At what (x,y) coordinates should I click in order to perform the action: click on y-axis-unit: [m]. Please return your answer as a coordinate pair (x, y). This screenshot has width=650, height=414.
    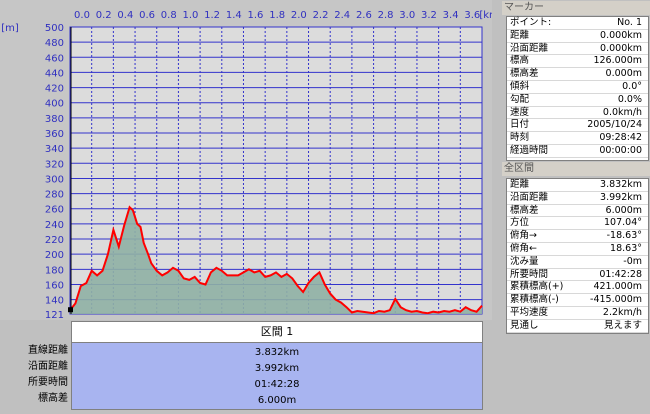
    Looking at the image, I should click on (10, 28).